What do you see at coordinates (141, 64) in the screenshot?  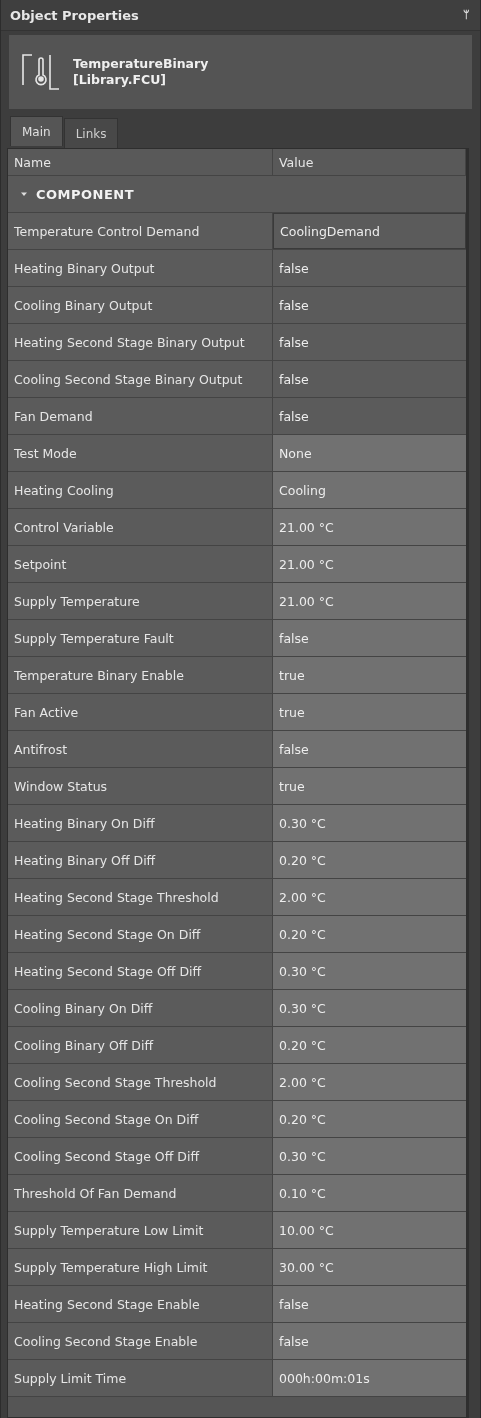 I see `object-name: TemperatureBinary` at bounding box center [141, 64].